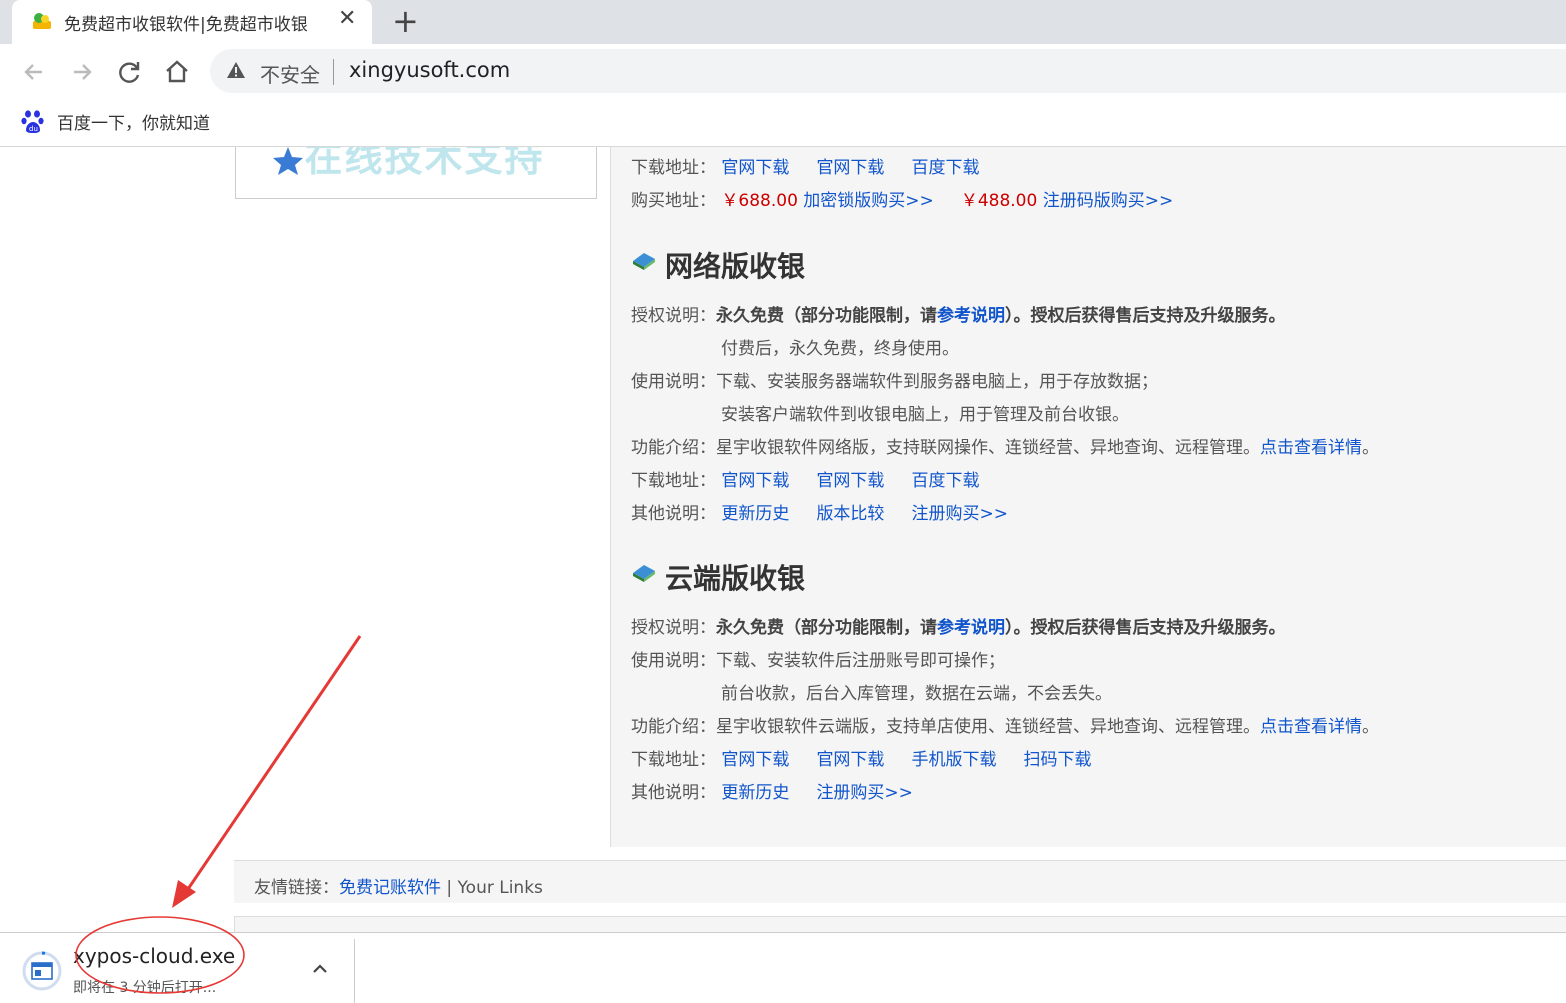  I want to click on tab-strip: 免费超市收银软件|免费超市收银 ✕ +, so click(783, 22).